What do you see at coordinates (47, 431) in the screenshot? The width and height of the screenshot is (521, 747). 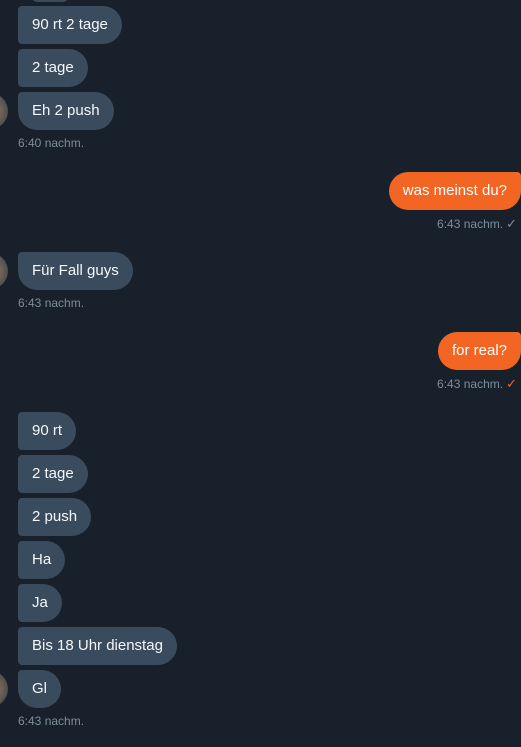 I see `incoming-message: 90 rt` at bounding box center [47, 431].